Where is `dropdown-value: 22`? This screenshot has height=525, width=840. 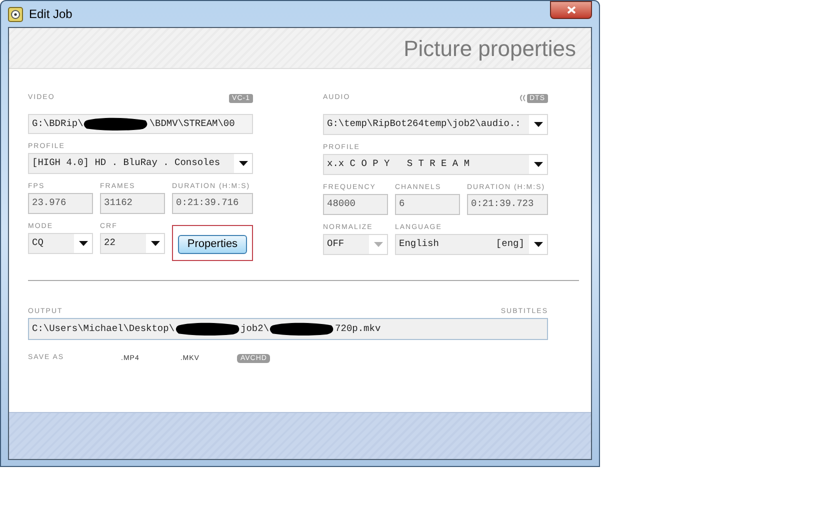 dropdown-value: 22 is located at coordinates (123, 243).